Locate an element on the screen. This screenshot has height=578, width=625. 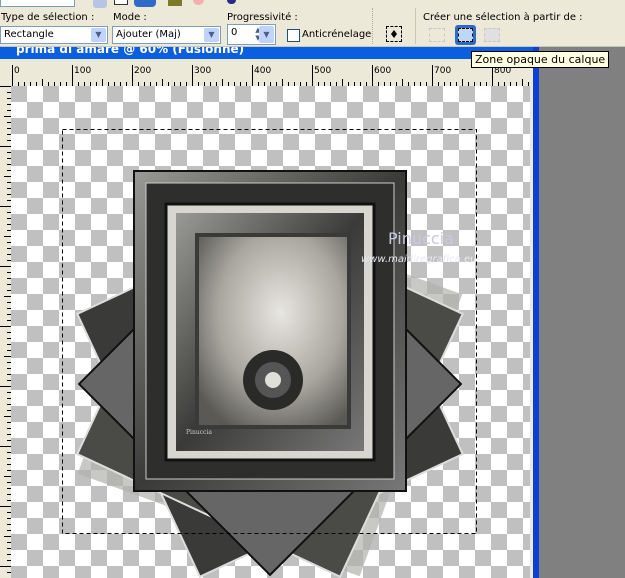
antialias-label: Anticrénelage is located at coordinates (337, 34).